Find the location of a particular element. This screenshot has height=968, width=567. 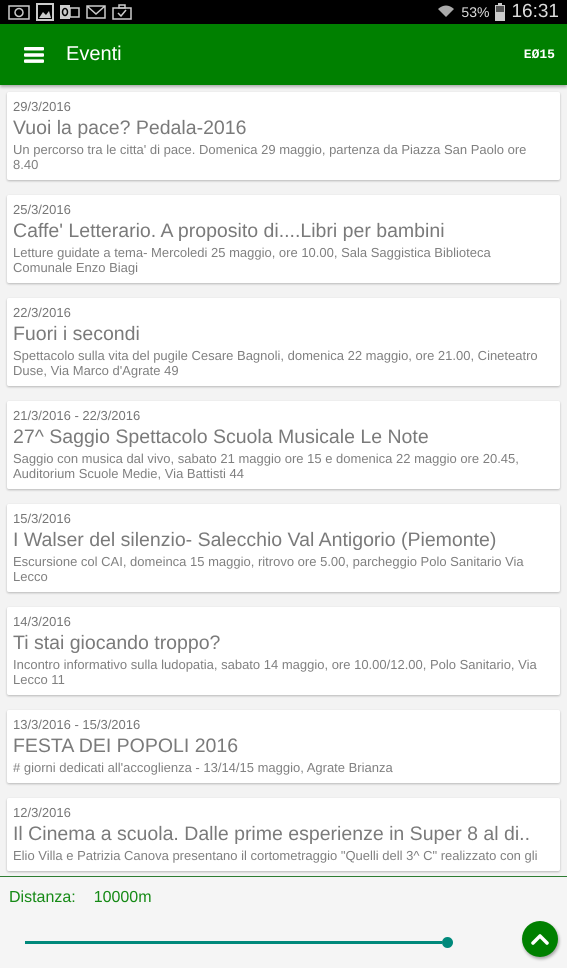

event-title: 27^ Saggio Spettacolo Scuola Musicale Le Note is located at coordinates (221, 437).